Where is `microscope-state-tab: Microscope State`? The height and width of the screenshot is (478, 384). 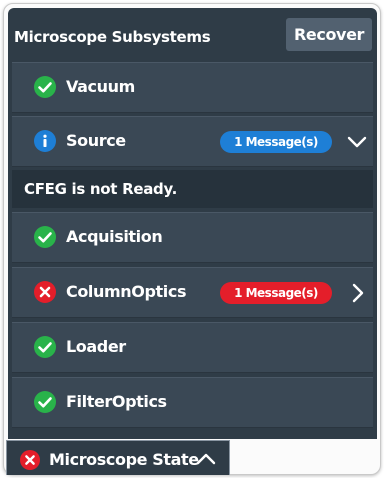 microscope-state-tab: Microscope State is located at coordinates (118, 457).